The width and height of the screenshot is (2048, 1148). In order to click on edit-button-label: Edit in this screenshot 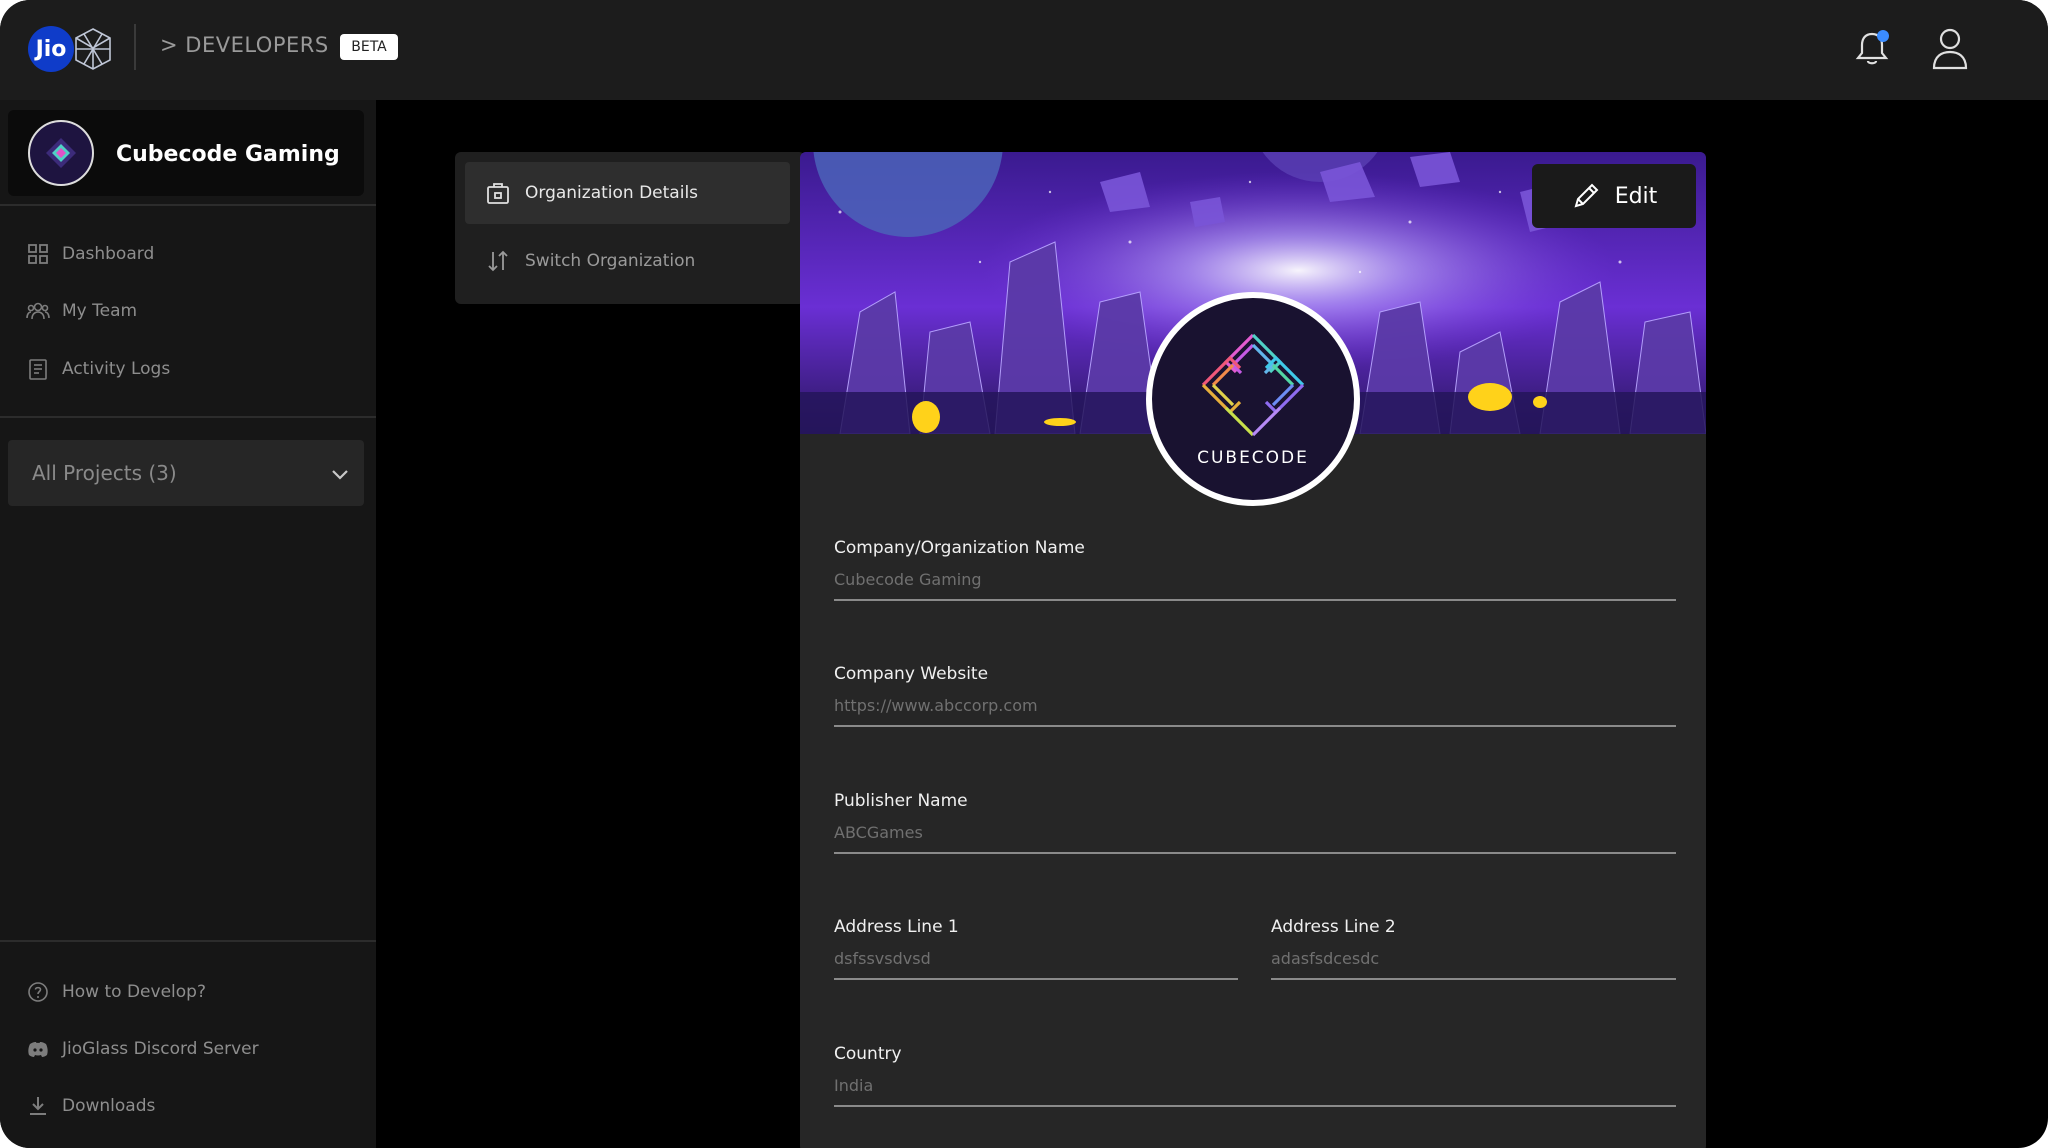, I will do `click(1636, 196)`.